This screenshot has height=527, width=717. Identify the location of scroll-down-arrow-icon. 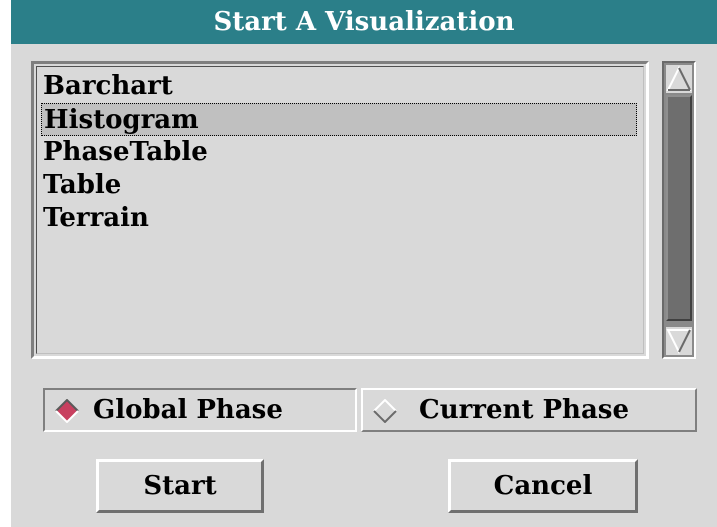
(679, 341).